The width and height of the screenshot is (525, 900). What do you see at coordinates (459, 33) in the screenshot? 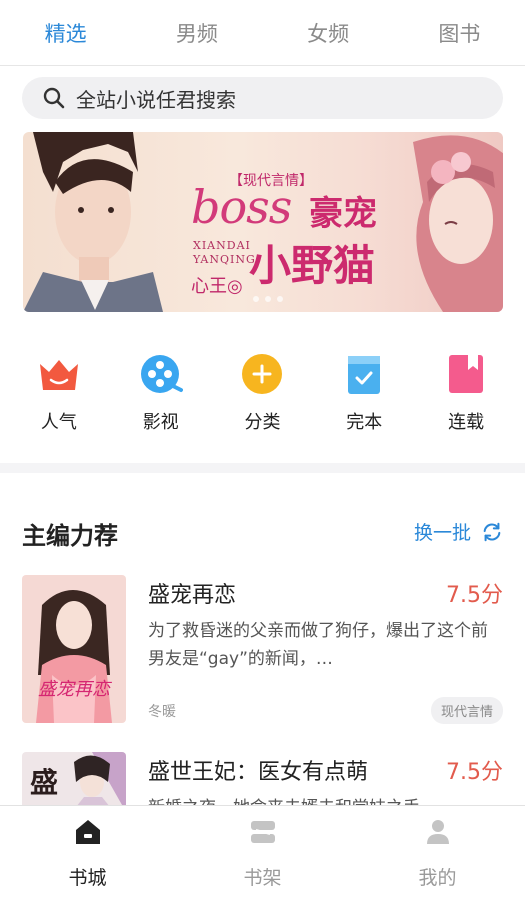
I see `tab-books: 图书` at bounding box center [459, 33].